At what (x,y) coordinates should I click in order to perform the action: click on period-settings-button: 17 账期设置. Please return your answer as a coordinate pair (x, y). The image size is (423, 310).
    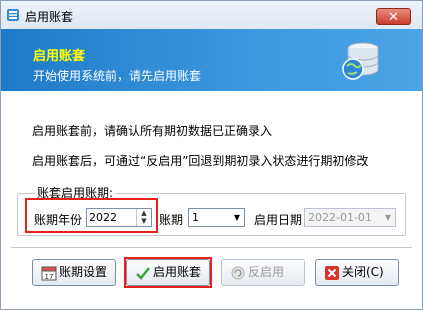
    Looking at the image, I should click on (74, 272).